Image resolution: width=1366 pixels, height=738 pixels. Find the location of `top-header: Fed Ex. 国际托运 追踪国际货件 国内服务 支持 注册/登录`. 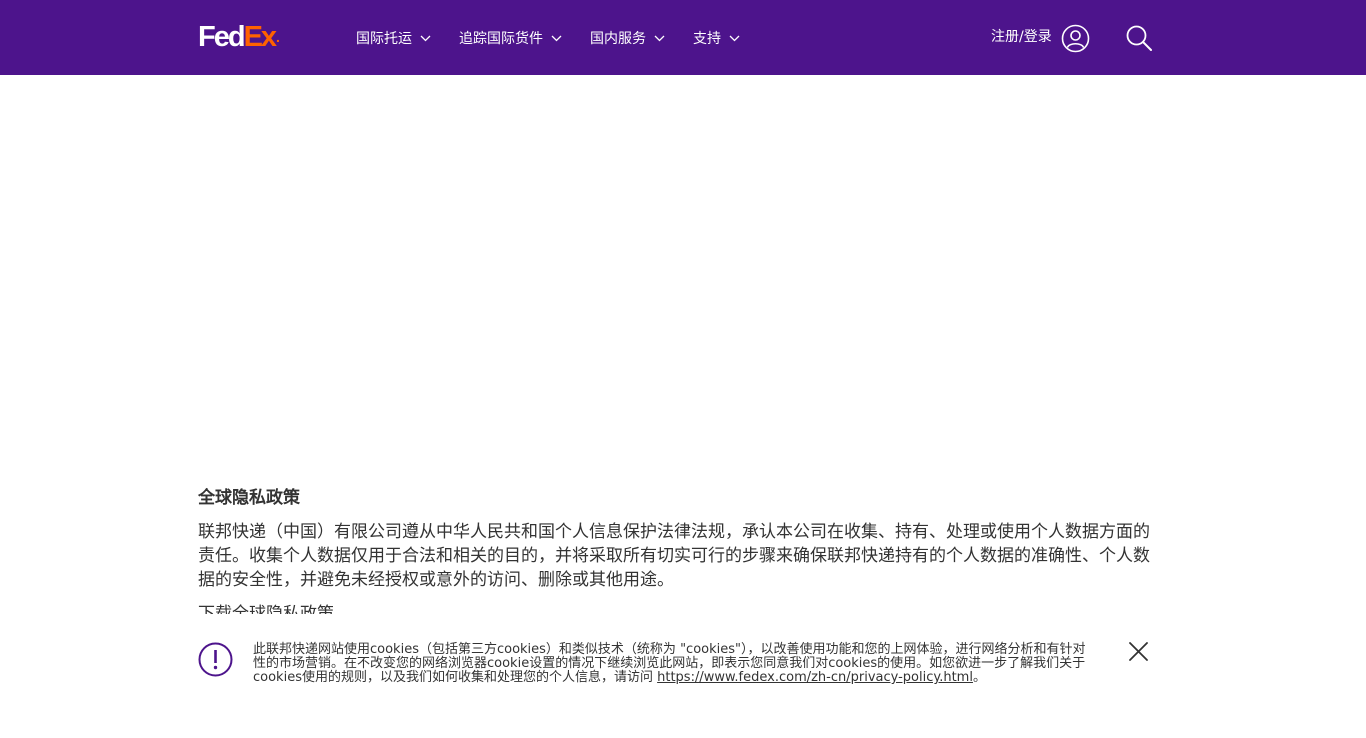

top-header: Fed Ex. 国际托运 追踪国际货件 国内服务 支持 注册/登录 is located at coordinates (683, 37).